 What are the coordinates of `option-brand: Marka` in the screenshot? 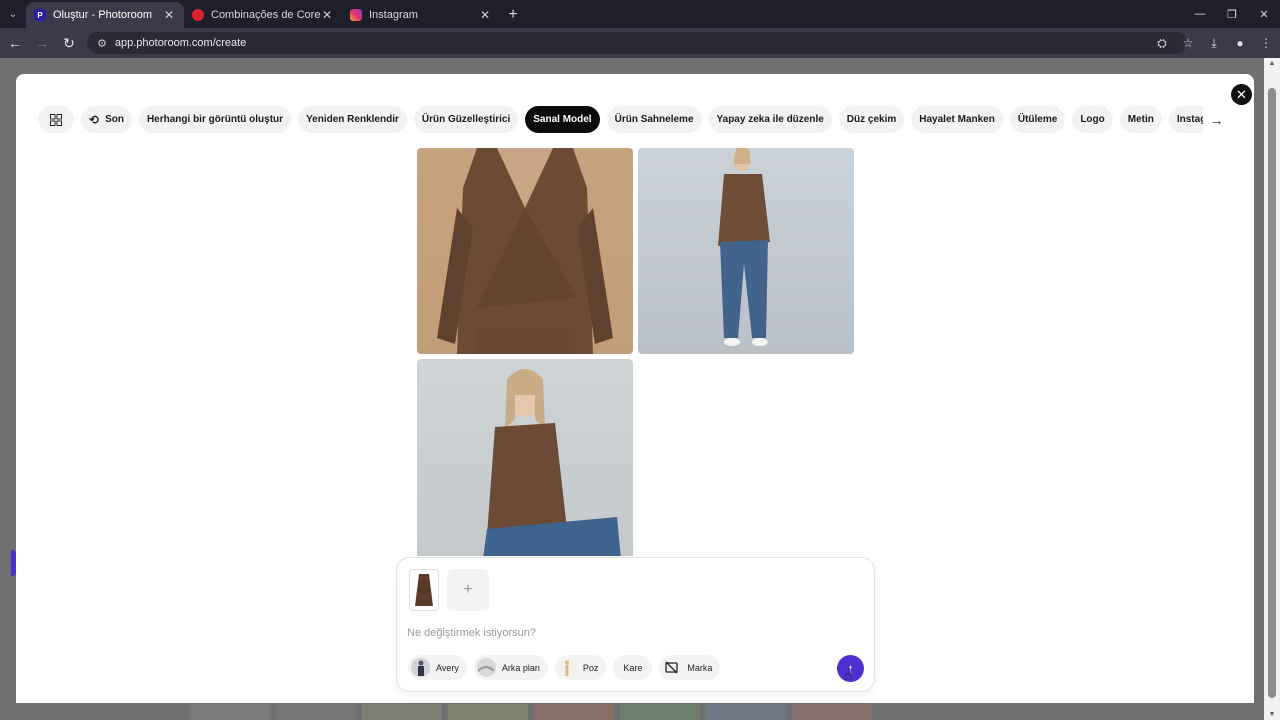 It's located at (690, 667).